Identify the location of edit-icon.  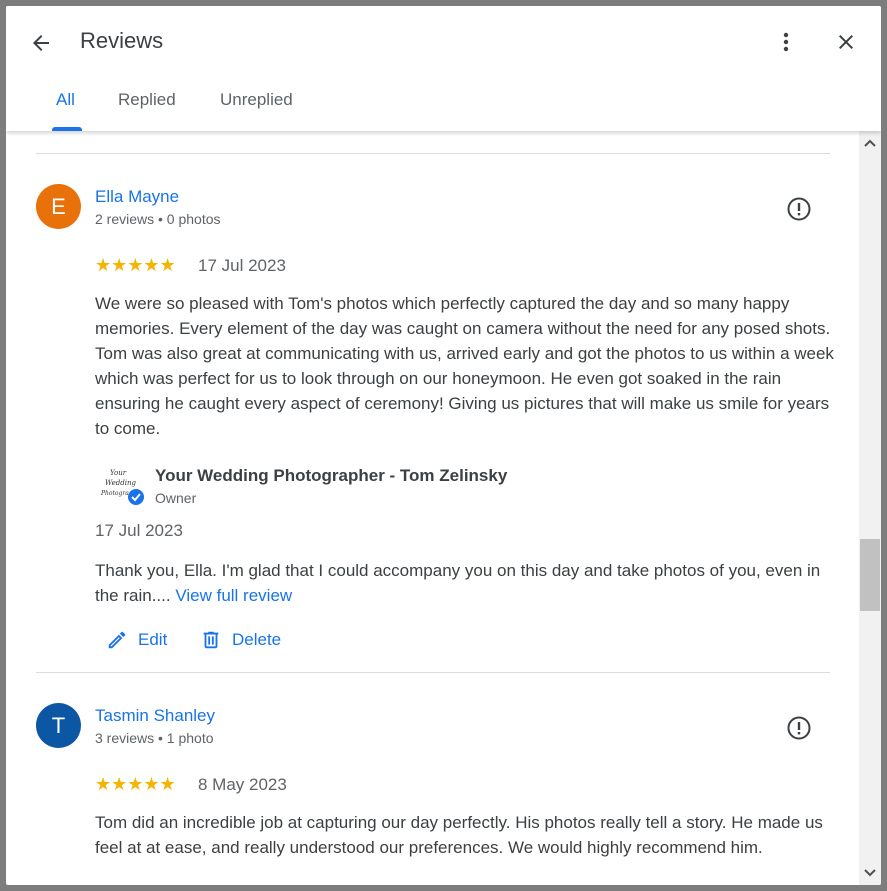
(117, 640).